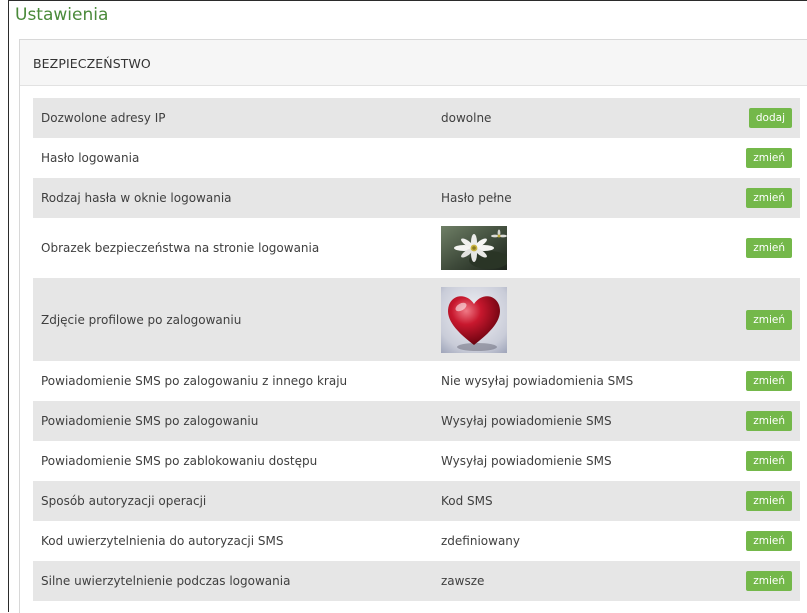 The image size is (807, 613). I want to click on change-password-type-button: zmień, so click(769, 198).